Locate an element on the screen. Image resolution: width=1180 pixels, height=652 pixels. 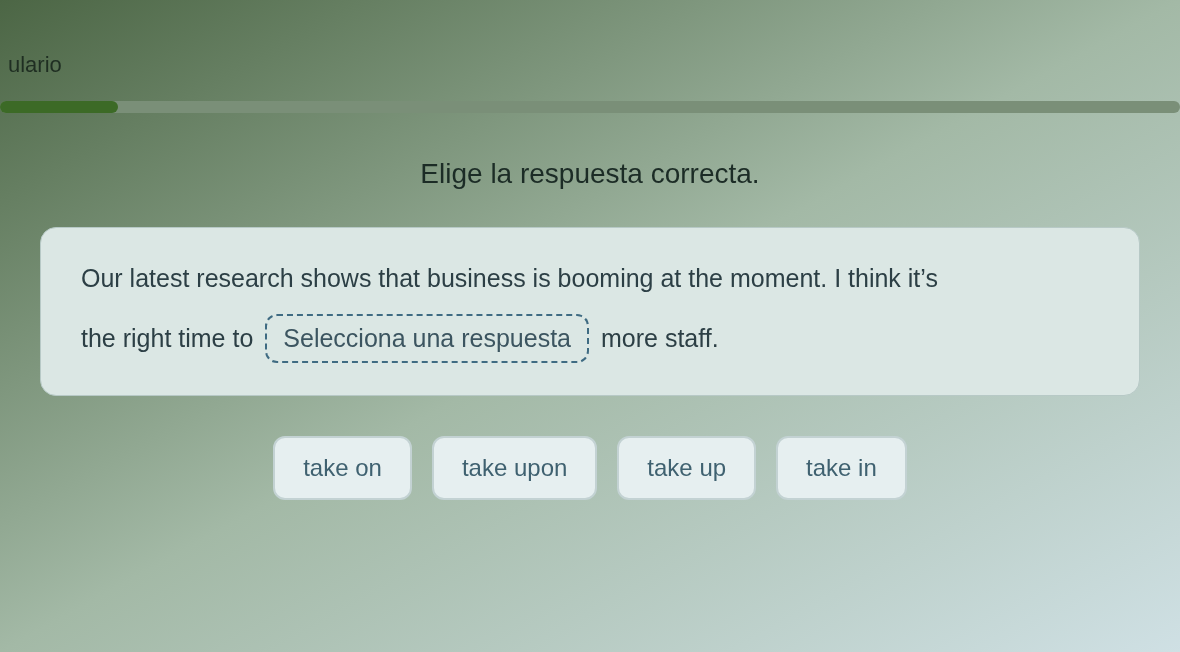
sentence-text: Our latest research shows that business is booming at the moment. I think it’s is located at coordinates (509, 278).